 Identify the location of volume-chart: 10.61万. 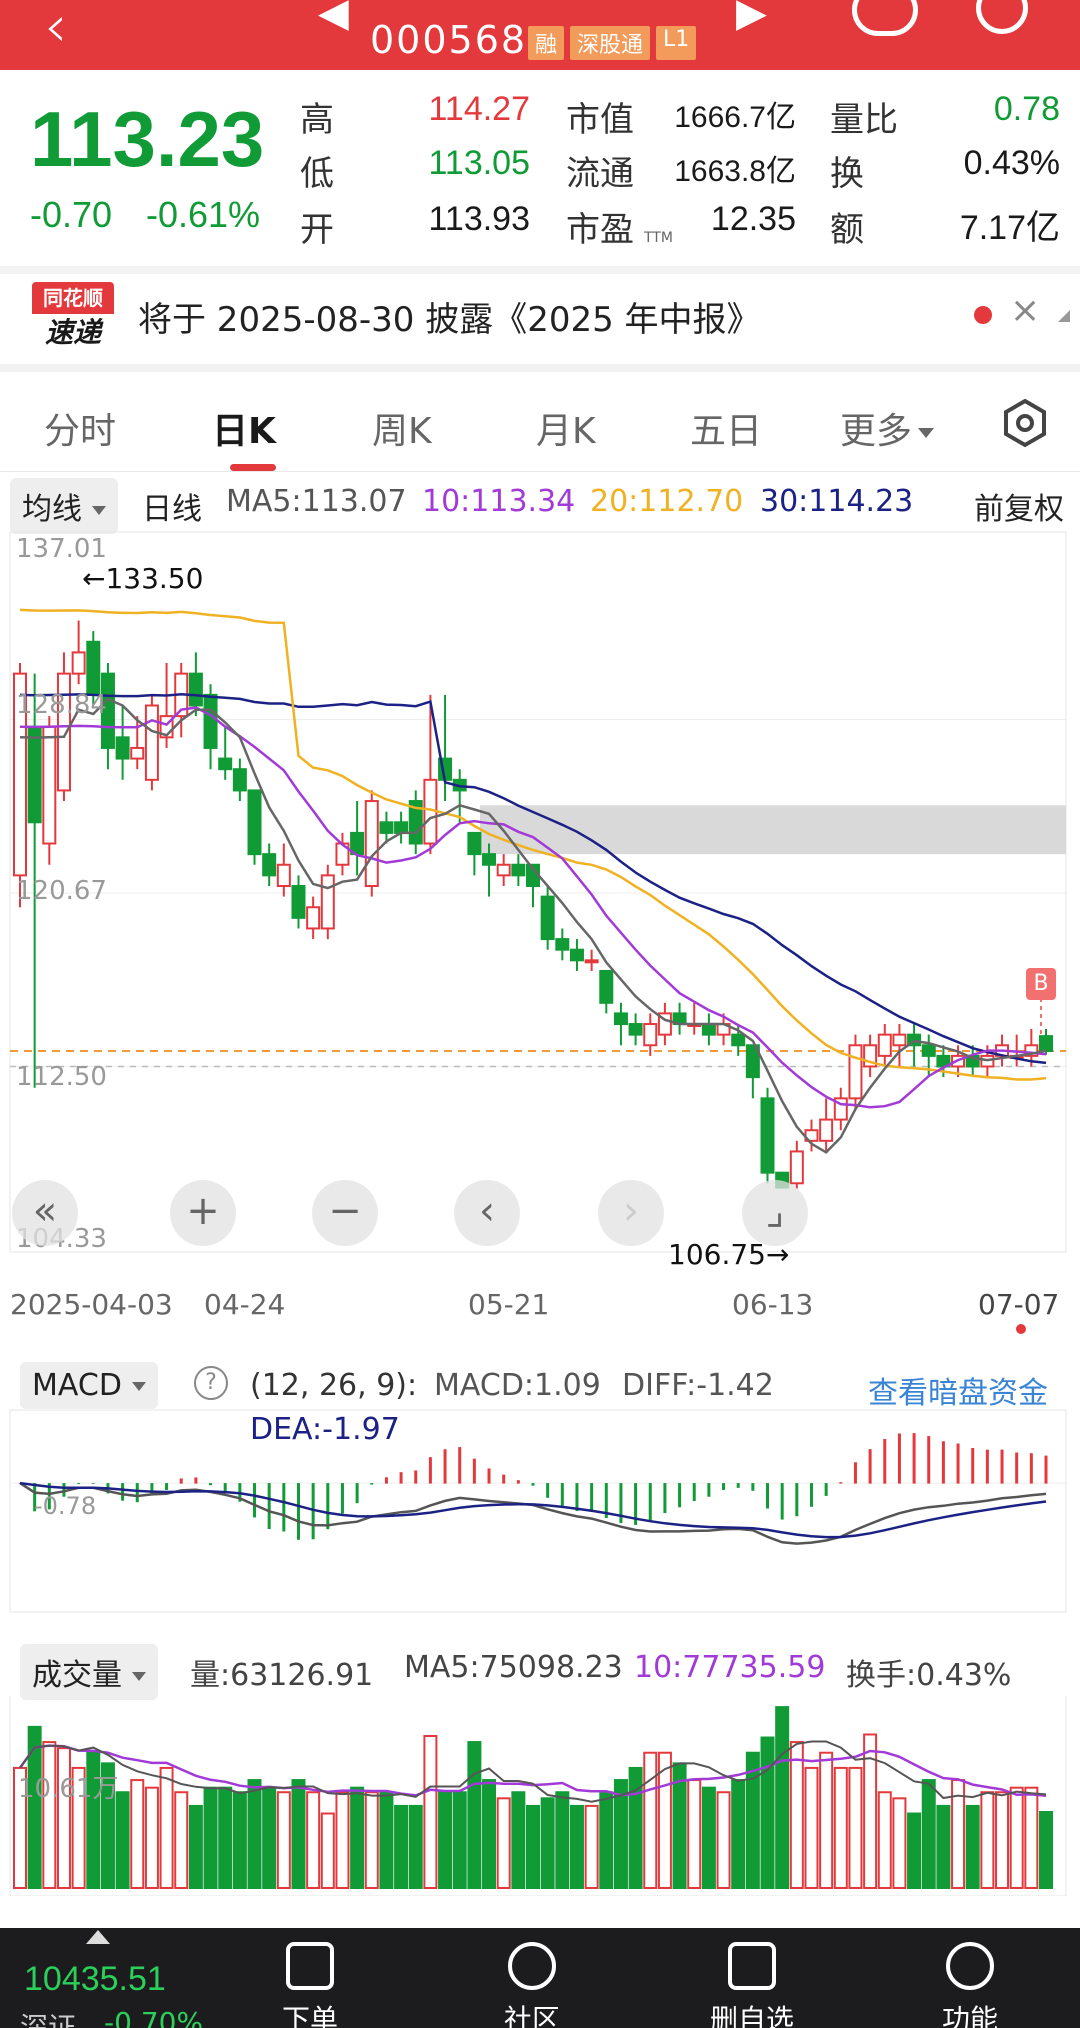
(540, 1796).